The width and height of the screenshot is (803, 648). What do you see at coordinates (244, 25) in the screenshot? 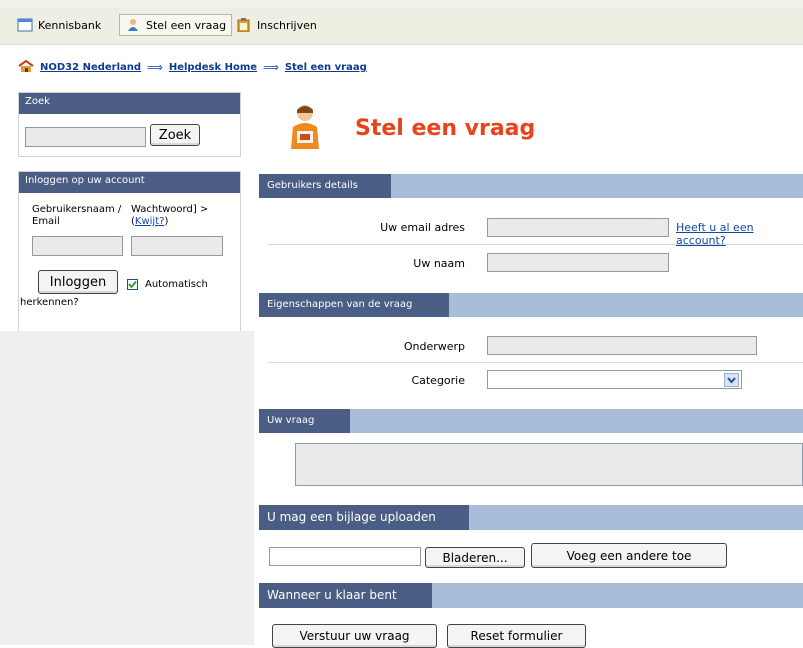
I see `clipboard-icon` at bounding box center [244, 25].